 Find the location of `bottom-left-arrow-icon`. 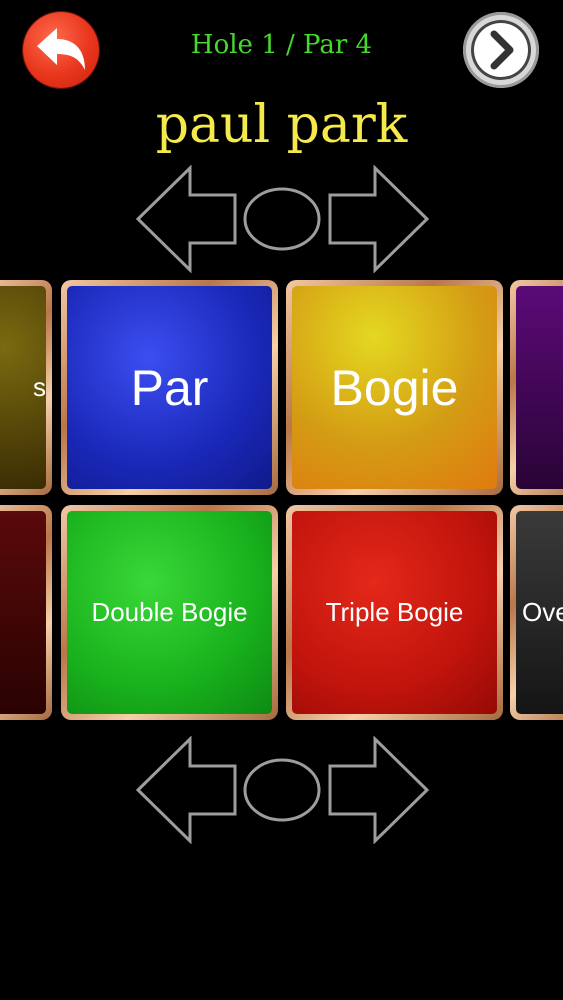

bottom-left-arrow-icon is located at coordinates (186, 790).